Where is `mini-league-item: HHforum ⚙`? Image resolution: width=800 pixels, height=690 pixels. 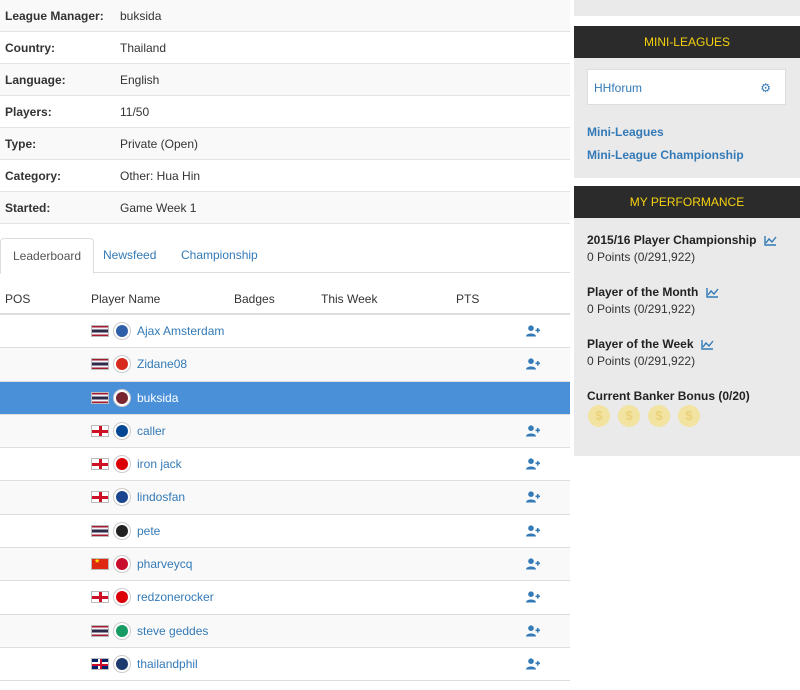
mini-league-item: HHforum ⚙ is located at coordinates (686, 87).